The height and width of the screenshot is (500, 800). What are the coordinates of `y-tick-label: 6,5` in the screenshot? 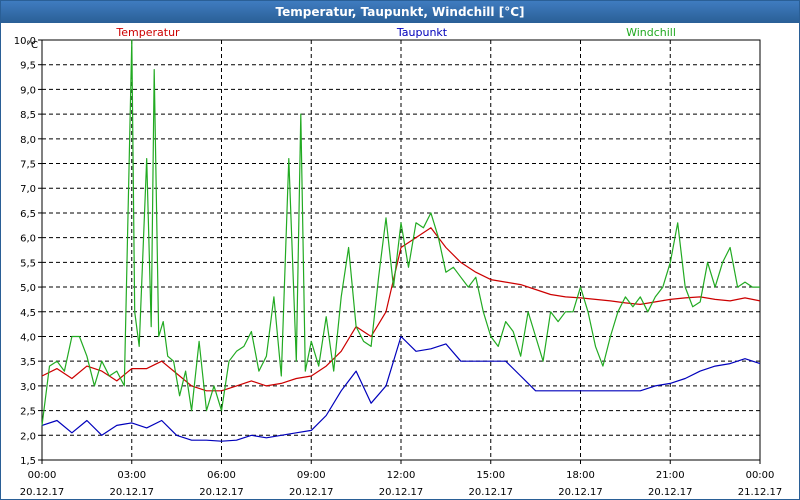 It's located at (28, 214).